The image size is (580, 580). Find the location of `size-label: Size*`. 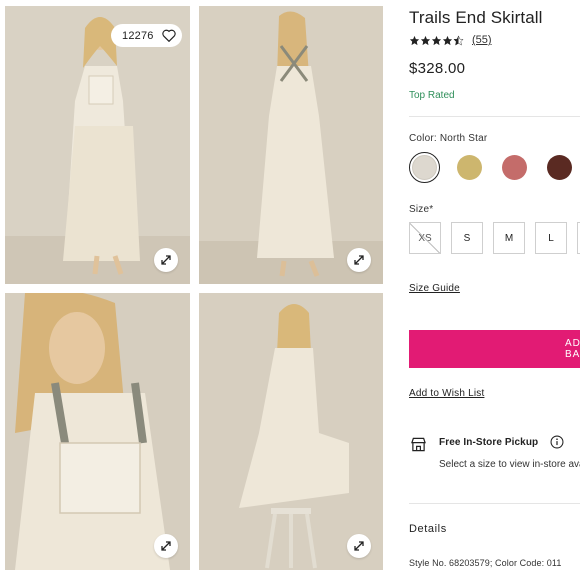

size-label: Size* is located at coordinates (421, 209).